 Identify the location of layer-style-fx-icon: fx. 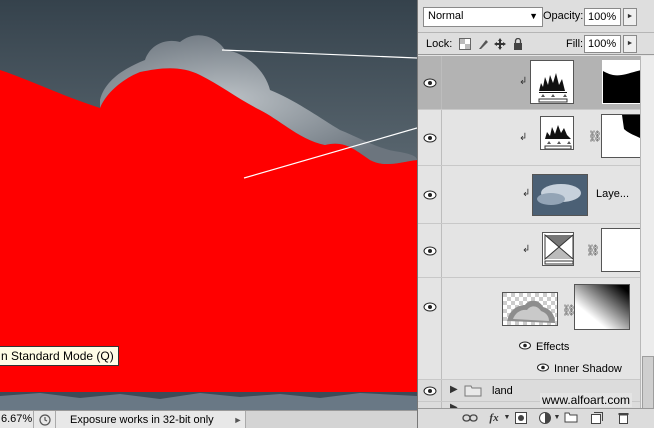
(494, 419).